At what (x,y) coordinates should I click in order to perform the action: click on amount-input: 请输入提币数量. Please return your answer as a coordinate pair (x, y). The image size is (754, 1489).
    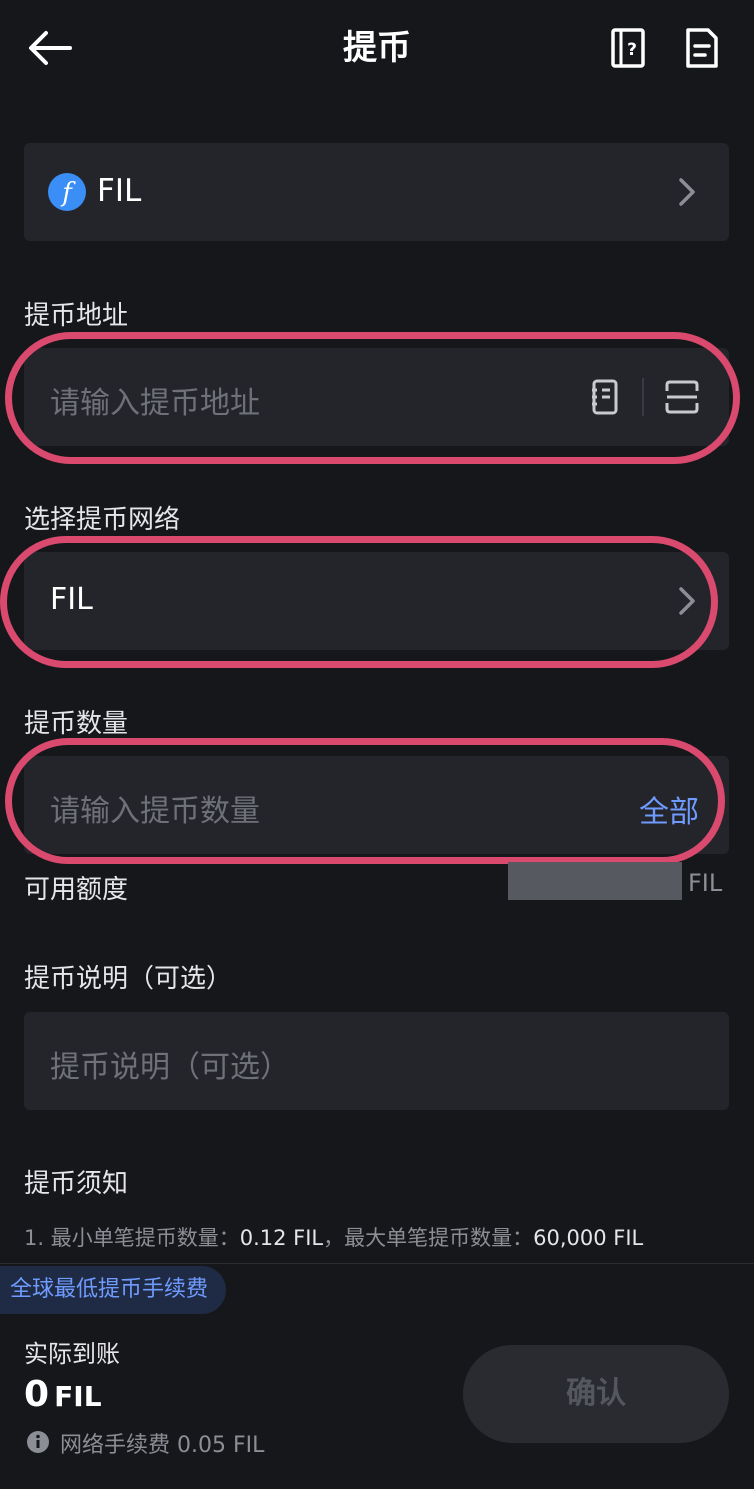
    Looking at the image, I should click on (155, 808).